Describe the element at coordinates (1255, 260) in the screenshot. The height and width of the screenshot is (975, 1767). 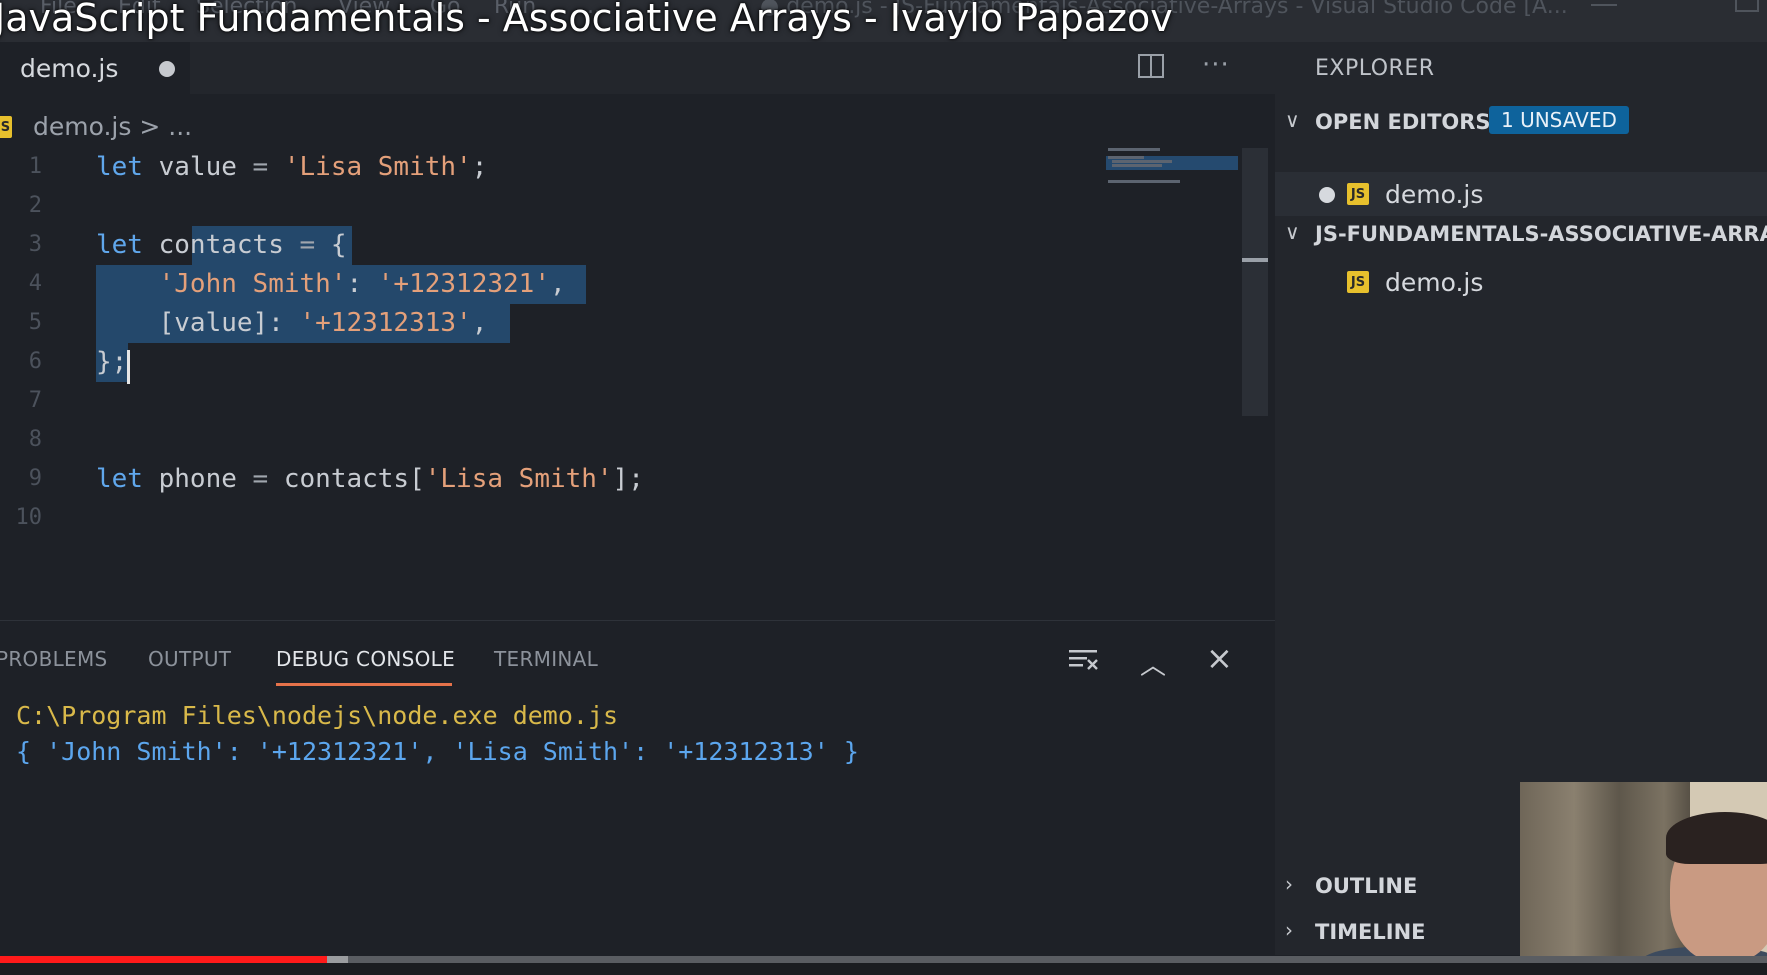
I see `scrollbar-thumb` at that location.